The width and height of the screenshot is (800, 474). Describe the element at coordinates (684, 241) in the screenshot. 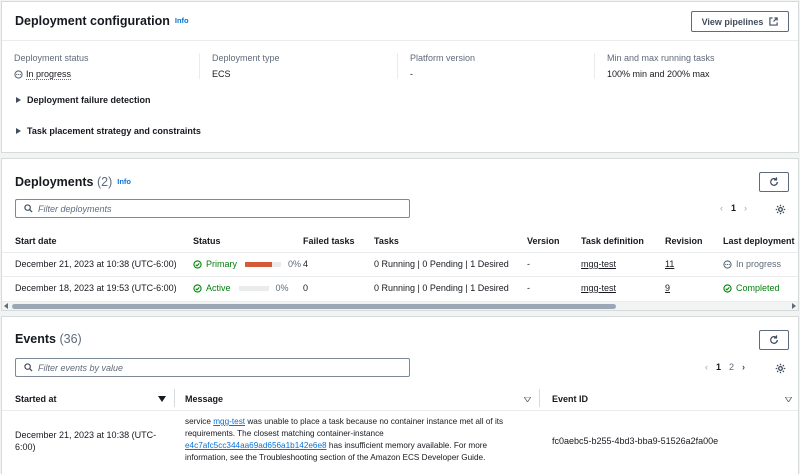

I see `col-revision: Revision` at that location.